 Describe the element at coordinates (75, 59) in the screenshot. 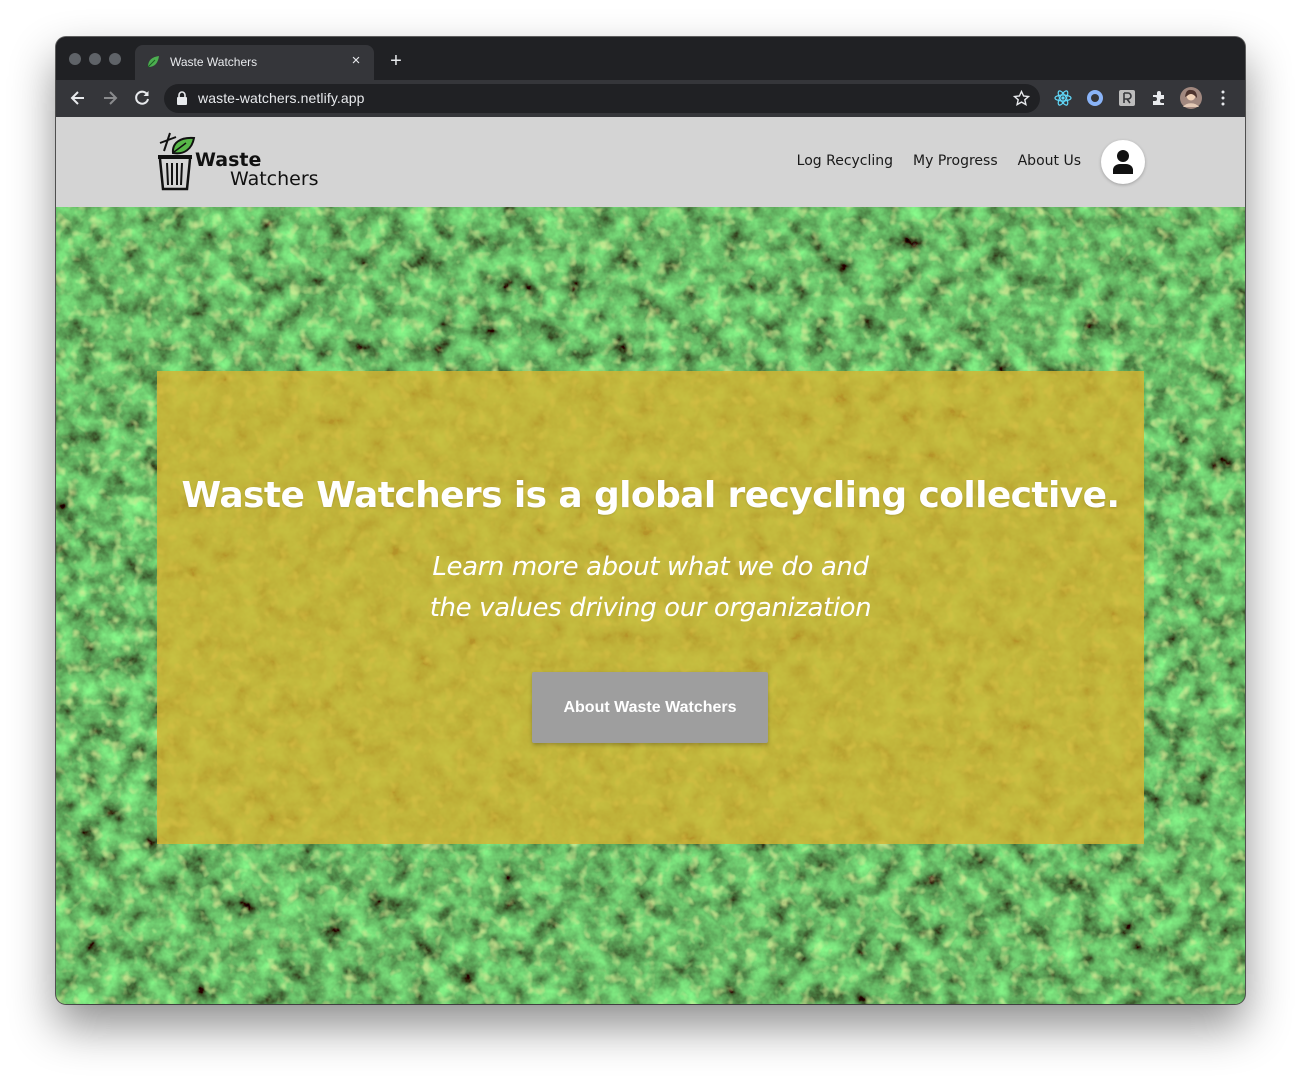

I see `close-window-dot` at that location.